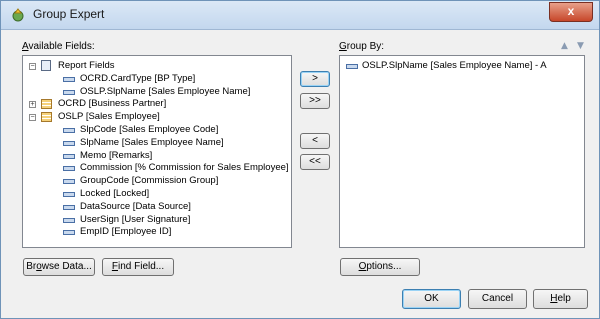  I want to click on tree-item: − OSLP [Sales Employee], so click(156, 117).